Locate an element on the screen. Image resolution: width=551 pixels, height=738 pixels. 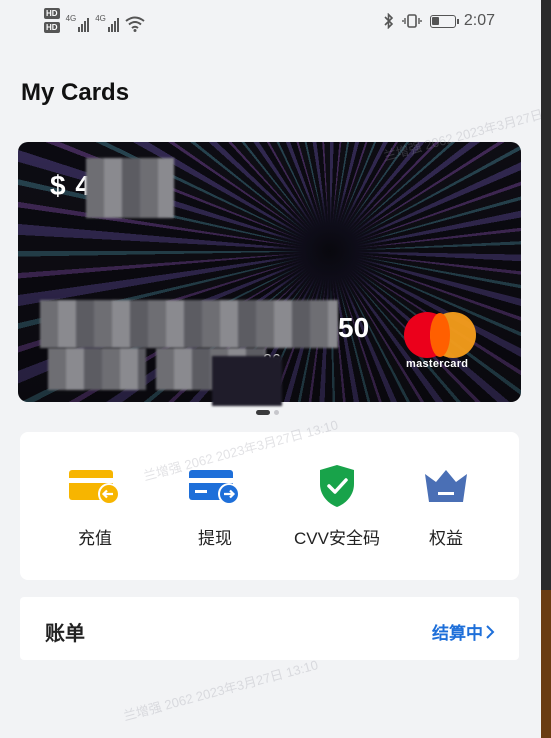
bill-title: 账单 is located at coordinates (65, 634).